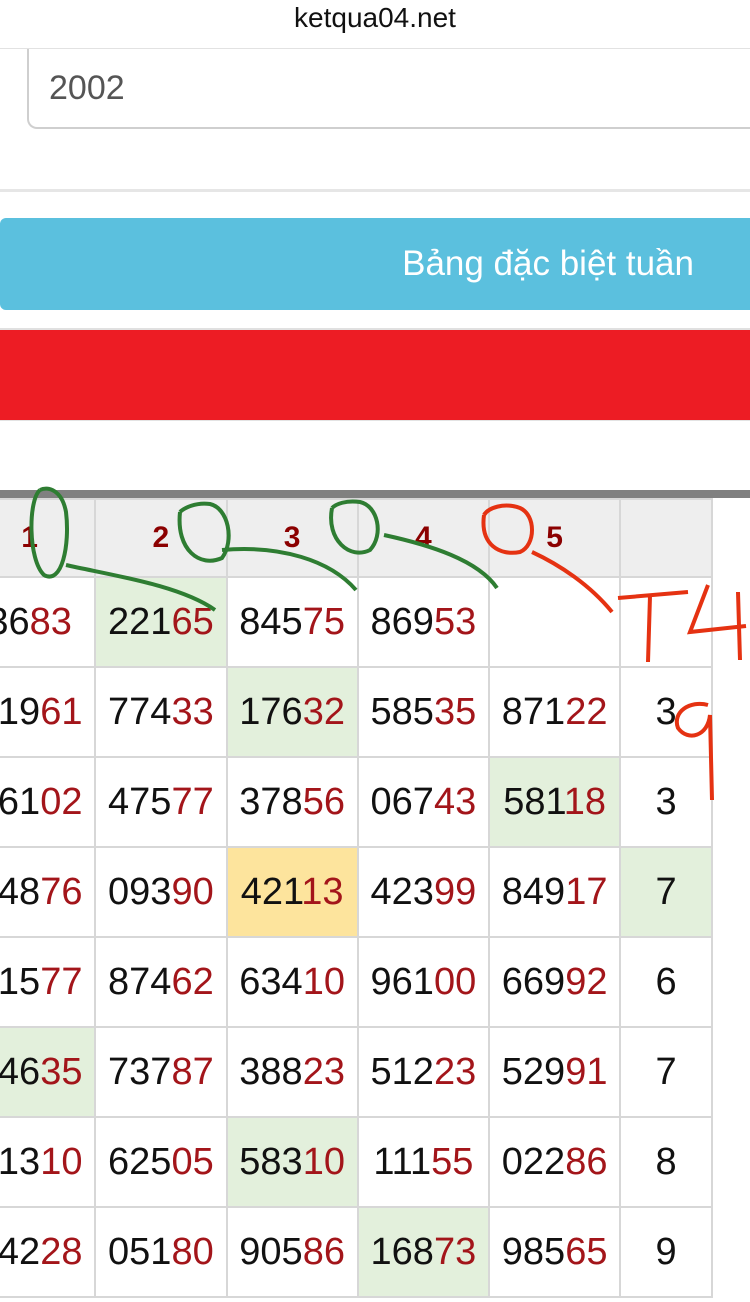  I want to click on result-cell: 52991, so click(554, 1072).